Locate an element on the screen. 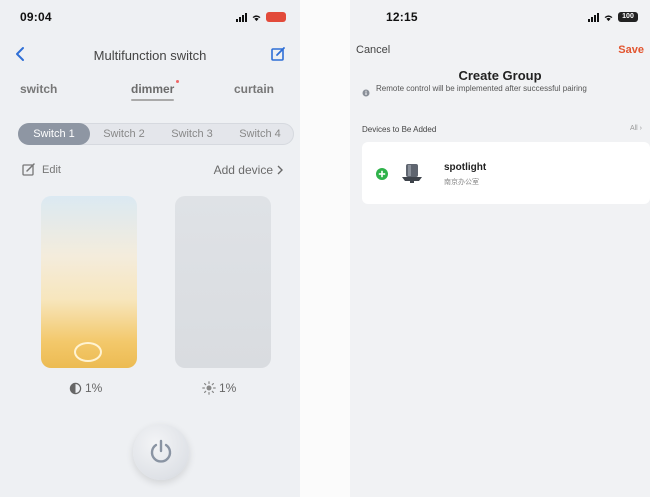 This screenshot has height=497, width=650. switch-tab-3: Switch 3 is located at coordinates (192, 134).